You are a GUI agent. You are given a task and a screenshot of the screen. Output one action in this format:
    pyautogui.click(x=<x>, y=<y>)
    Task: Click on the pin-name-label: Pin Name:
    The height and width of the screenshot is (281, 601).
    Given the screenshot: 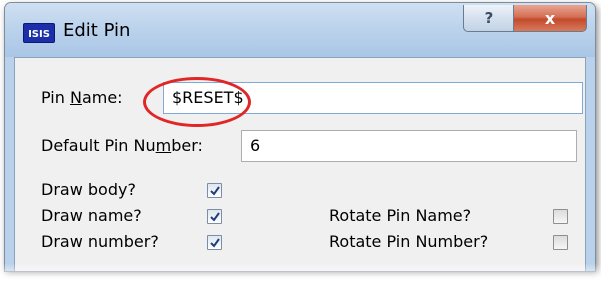 What is the action you would take?
    pyautogui.click(x=82, y=97)
    